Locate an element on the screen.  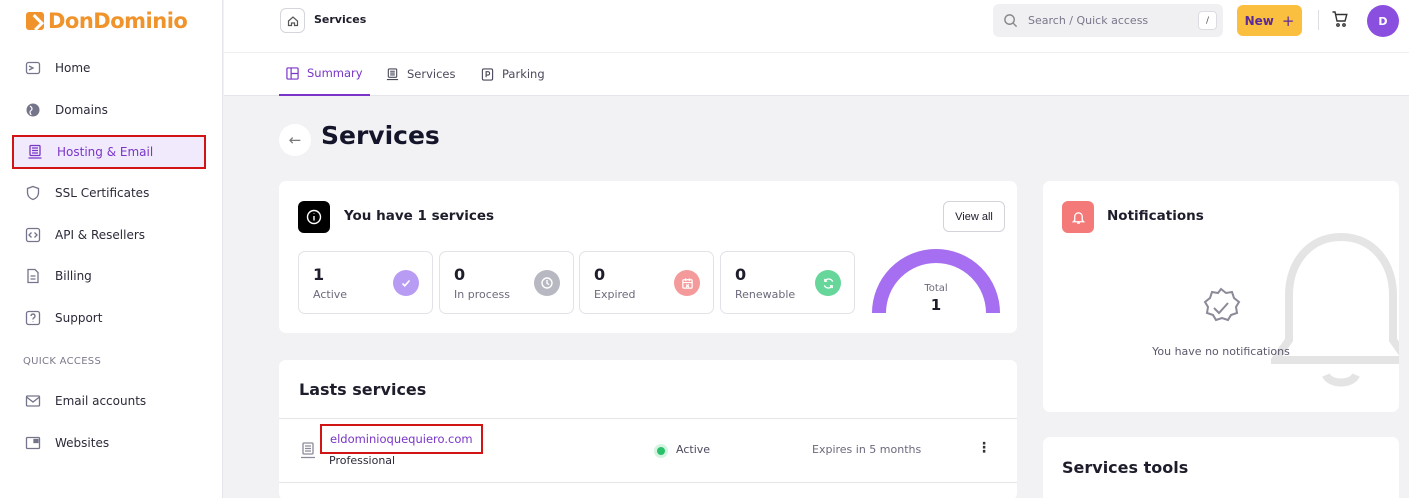
window-icon is located at coordinates (32, 443).